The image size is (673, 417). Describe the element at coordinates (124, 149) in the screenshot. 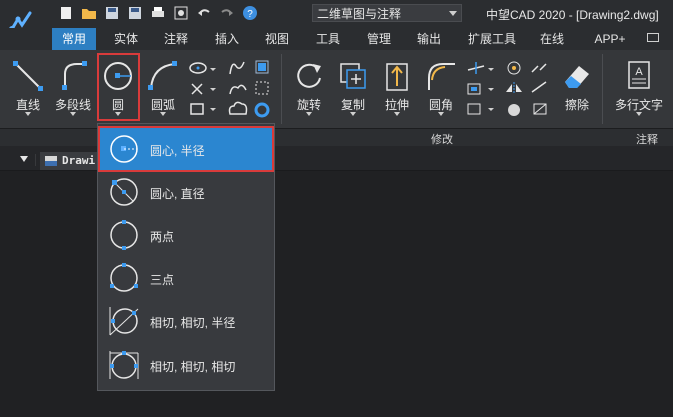

I see `circle-center-radius-icon` at that location.